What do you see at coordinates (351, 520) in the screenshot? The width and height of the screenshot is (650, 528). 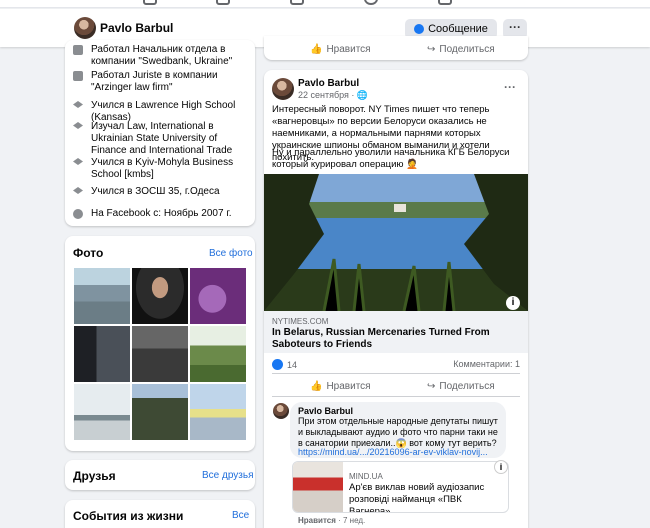 I see `comment-time: · 7 нед.` at bounding box center [351, 520].